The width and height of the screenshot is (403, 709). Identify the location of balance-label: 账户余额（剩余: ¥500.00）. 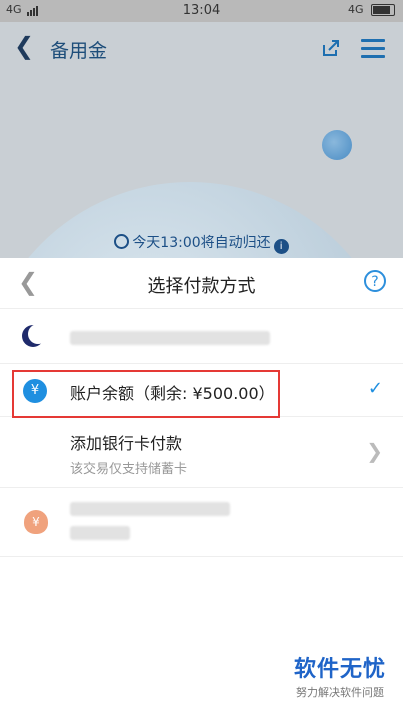
(172, 393).